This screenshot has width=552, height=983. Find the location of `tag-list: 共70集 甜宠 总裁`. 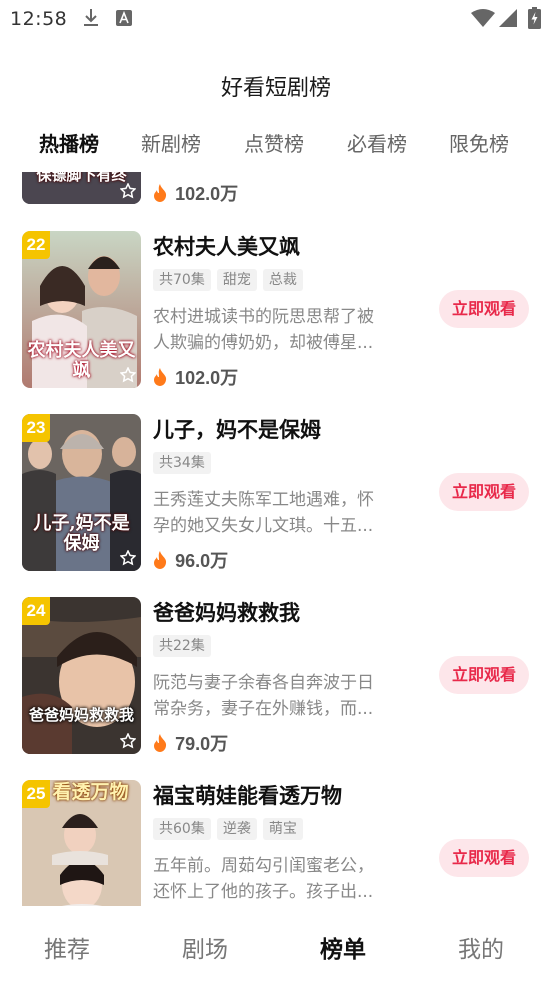

tag-list: 共70集 甜宠 总裁 is located at coordinates (231, 280).